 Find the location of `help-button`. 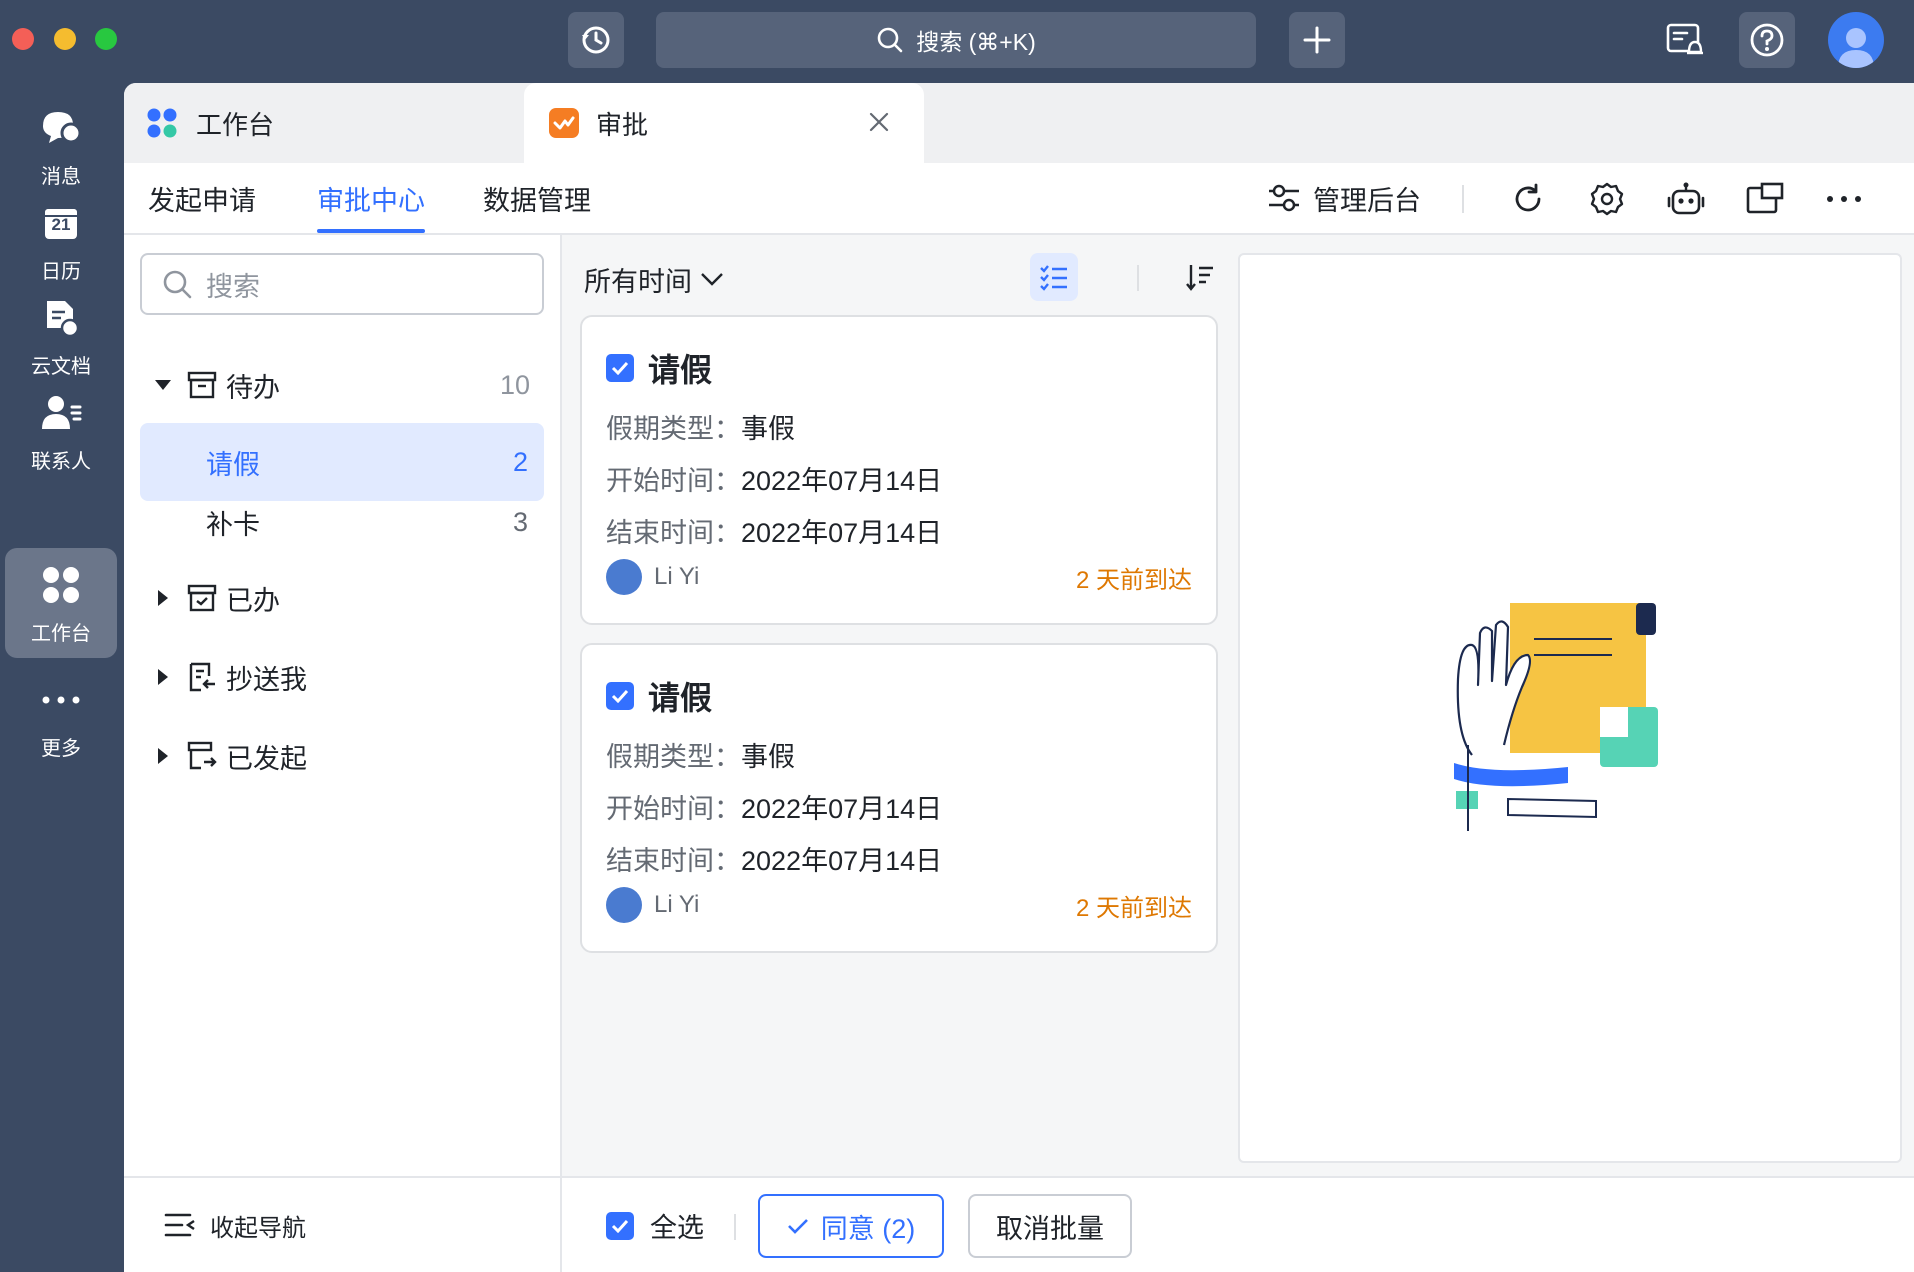

help-button is located at coordinates (1767, 40).